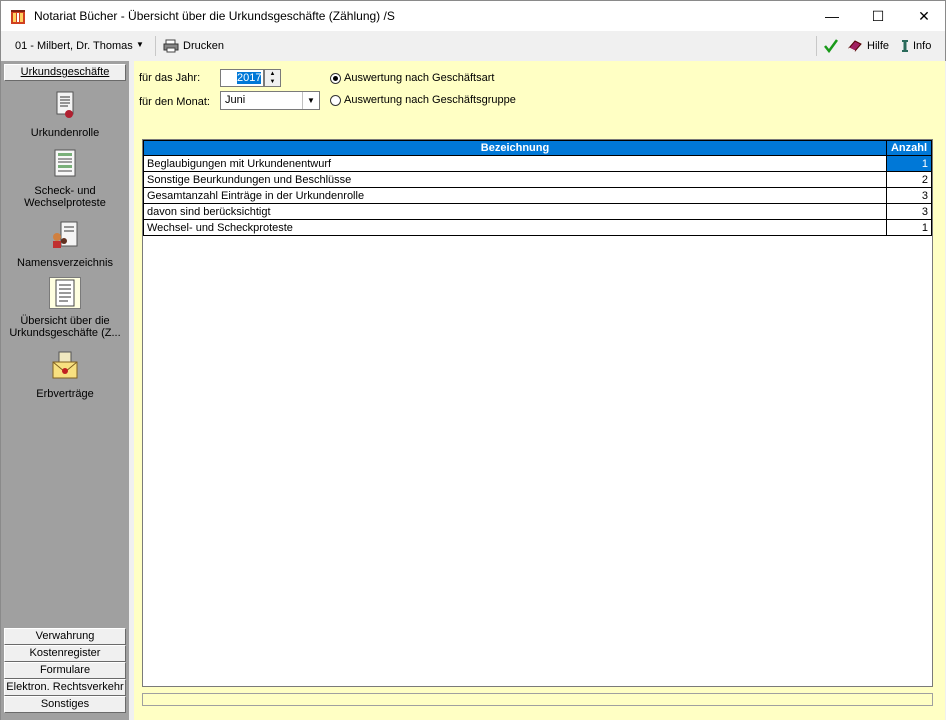 This screenshot has height=720, width=946. Describe the element at coordinates (65, 163) in the screenshot. I see `form-document-icon` at that location.